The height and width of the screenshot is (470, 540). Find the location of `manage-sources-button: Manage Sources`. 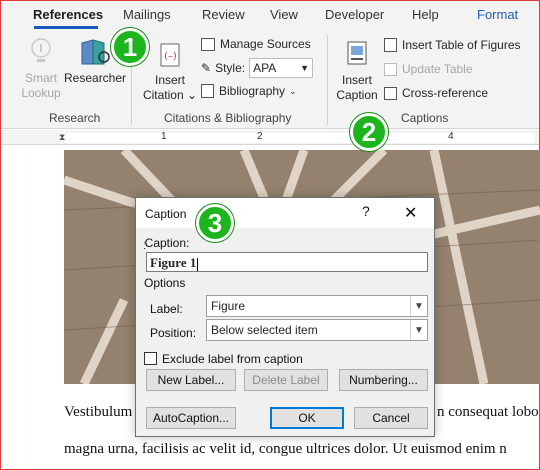

manage-sources-button: Manage Sources is located at coordinates (256, 44).